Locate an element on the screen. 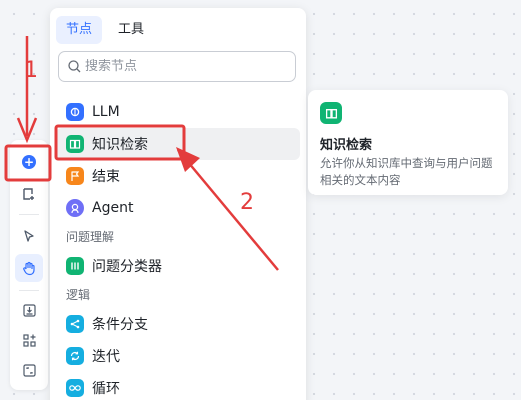 Image resolution: width=521 pixels, height=400 pixels. node-item-loop: 循环 is located at coordinates (178, 386).